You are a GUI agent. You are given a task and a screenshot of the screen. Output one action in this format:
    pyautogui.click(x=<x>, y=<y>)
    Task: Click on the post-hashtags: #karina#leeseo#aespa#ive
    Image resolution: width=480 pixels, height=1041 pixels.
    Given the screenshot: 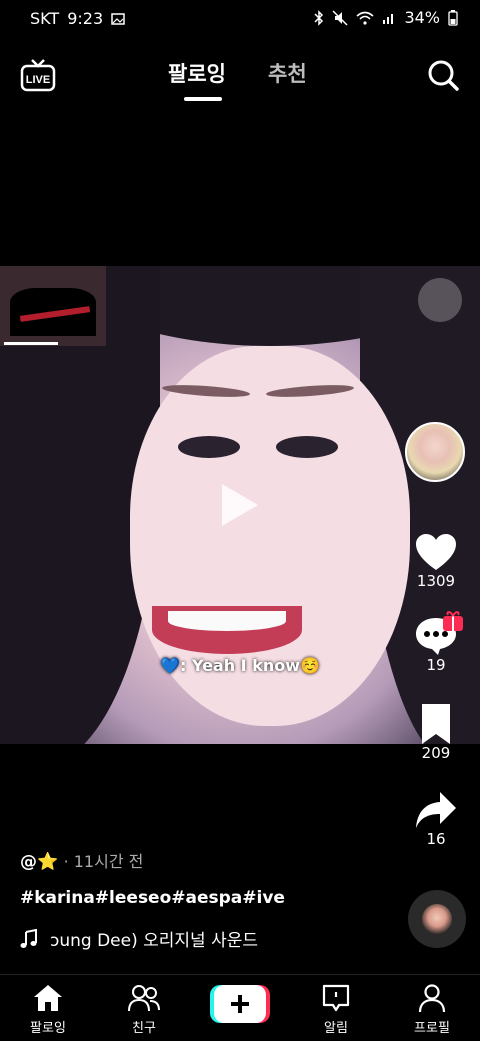 What is the action you would take?
    pyautogui.click(x=152, y=898)
    